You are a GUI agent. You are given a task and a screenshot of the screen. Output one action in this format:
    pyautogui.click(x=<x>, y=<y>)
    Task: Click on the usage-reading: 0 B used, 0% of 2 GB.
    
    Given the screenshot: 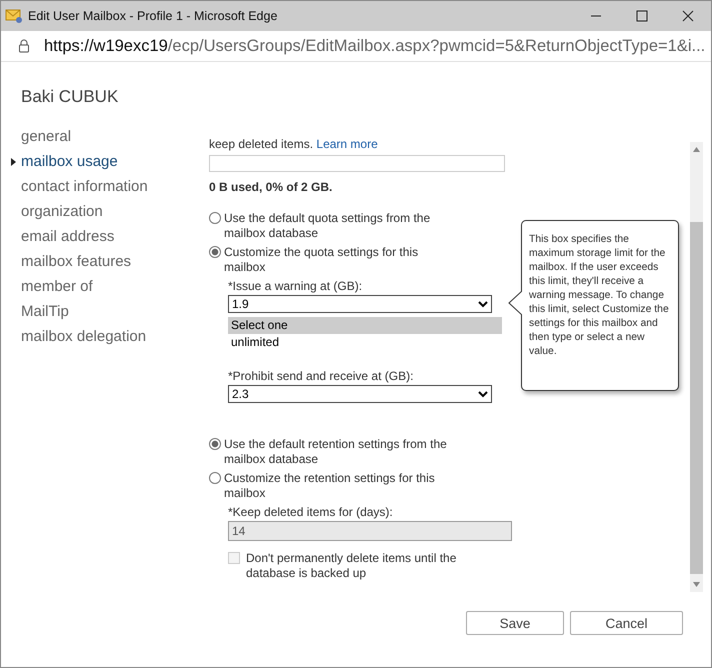 What is the action you would take?
    pyautogui.click(x=271, y=187)
    